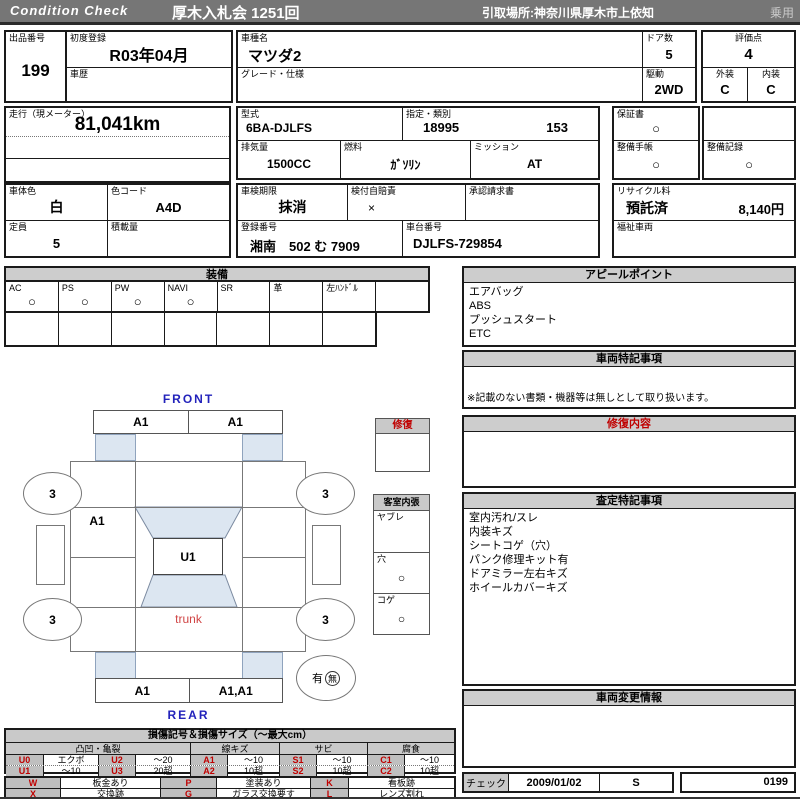 The image size is (800, 800). Describe the element at coordinates (748, 66) in the screenshot. I see `score-cell: 評価点 4 外装 C 内装 C` at that location.